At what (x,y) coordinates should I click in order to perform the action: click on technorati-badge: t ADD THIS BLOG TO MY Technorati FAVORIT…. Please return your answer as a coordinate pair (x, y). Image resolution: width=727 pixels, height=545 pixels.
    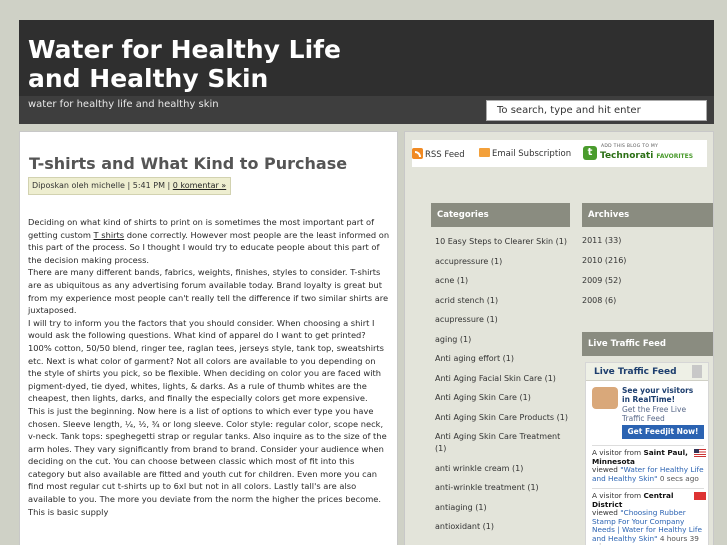
    Looking at the image, I should click on (643, 154).